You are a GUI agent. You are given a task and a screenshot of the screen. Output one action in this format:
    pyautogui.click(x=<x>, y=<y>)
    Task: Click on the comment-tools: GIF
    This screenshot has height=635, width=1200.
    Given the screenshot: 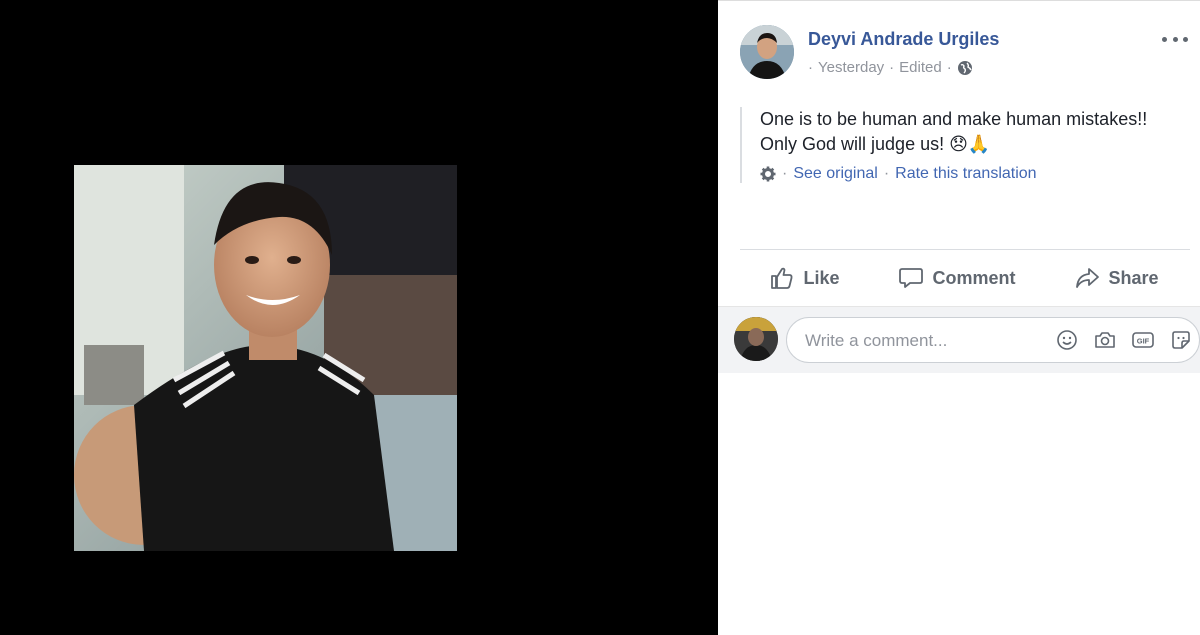 What is the action you would take?
    pyautogui.click(x=1124, y=340)
    